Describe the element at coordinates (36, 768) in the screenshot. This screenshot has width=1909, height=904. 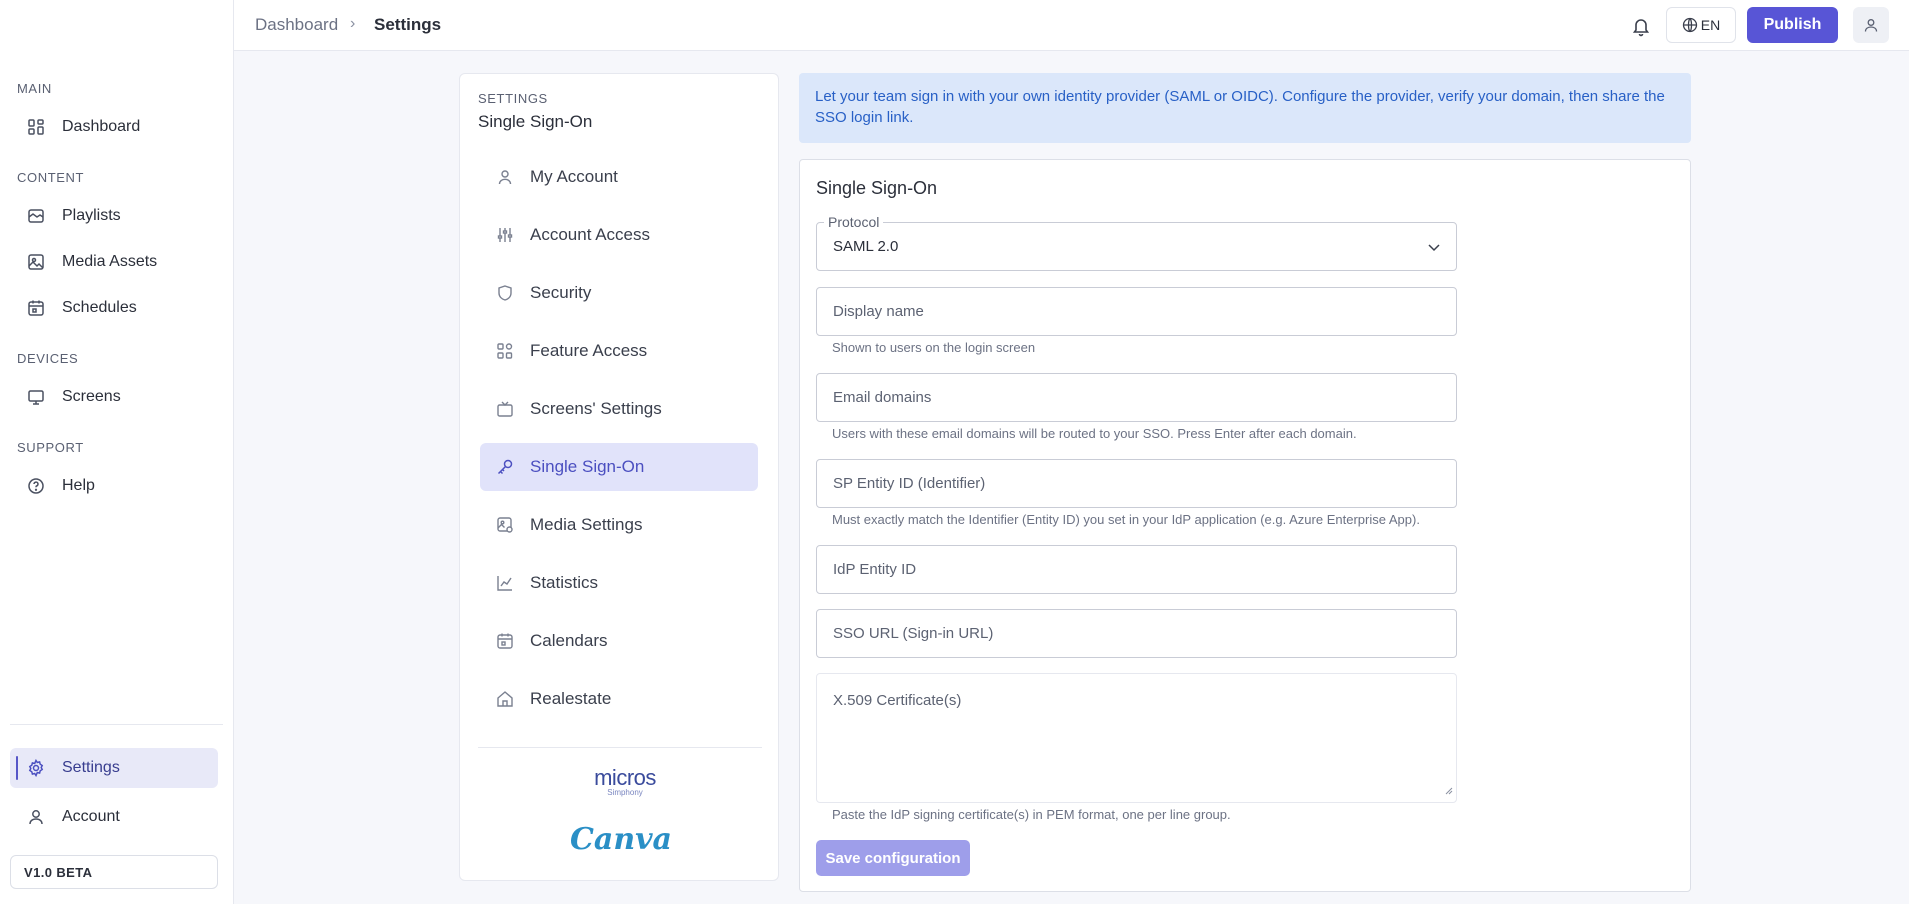
I see `gear-icon` at that location.